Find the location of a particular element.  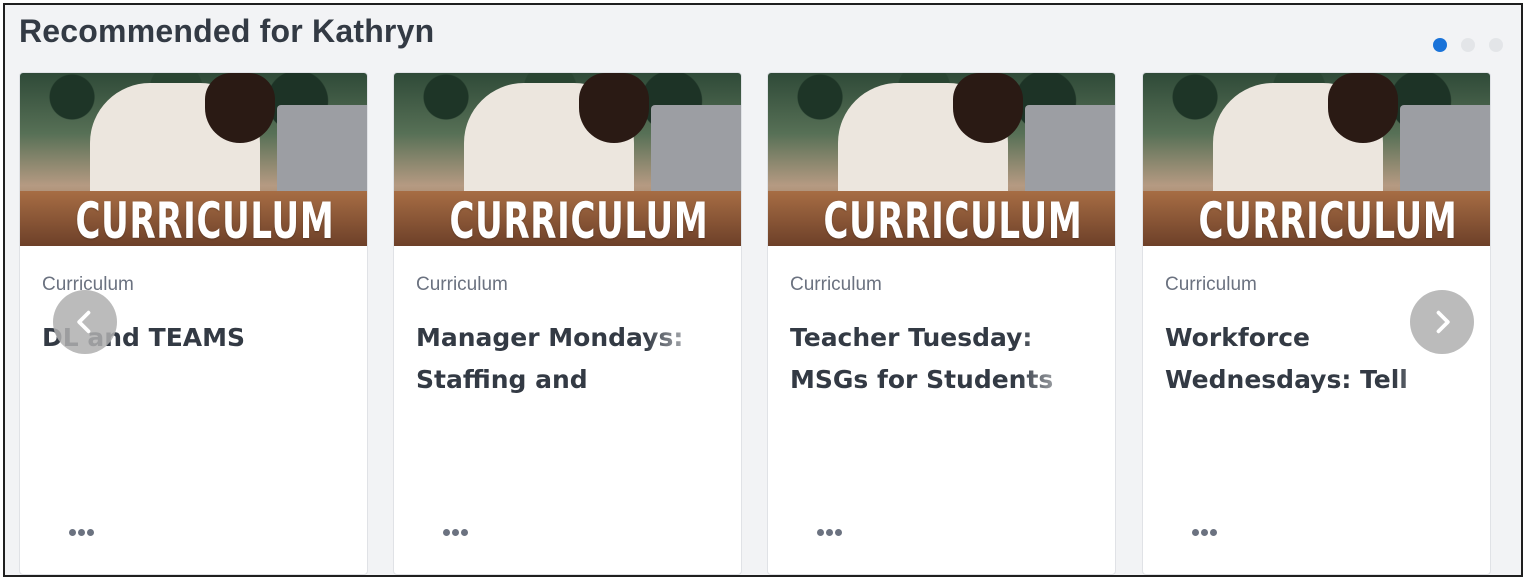

section-title: Recommended for Kathryn is located at coordinates (227, 31).